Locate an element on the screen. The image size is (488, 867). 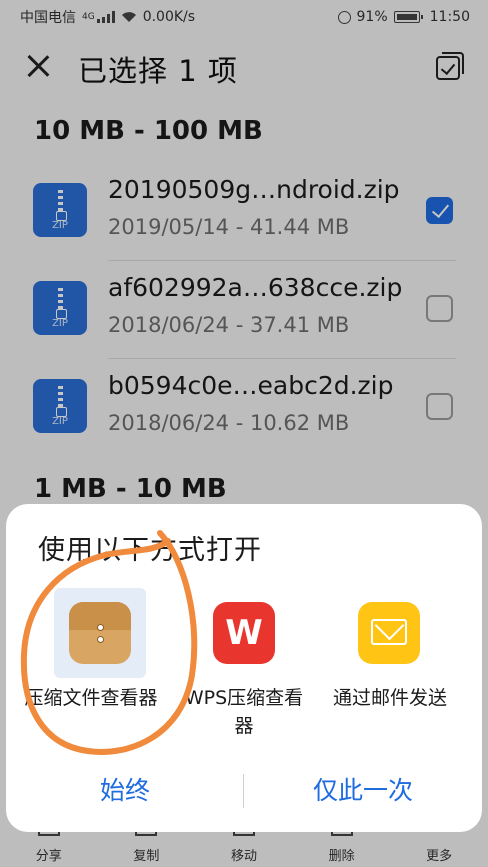
archive-icon is located at coordinates (100, 633).